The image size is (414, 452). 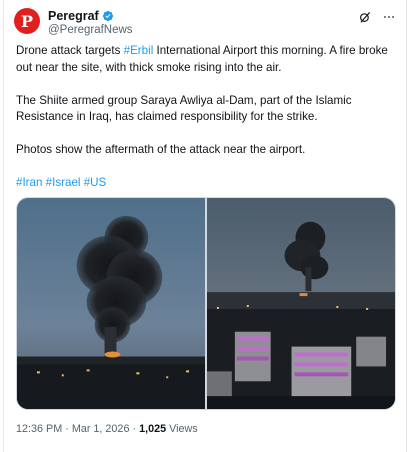 I want to click on grok-icon, so click(x=365, y=17).